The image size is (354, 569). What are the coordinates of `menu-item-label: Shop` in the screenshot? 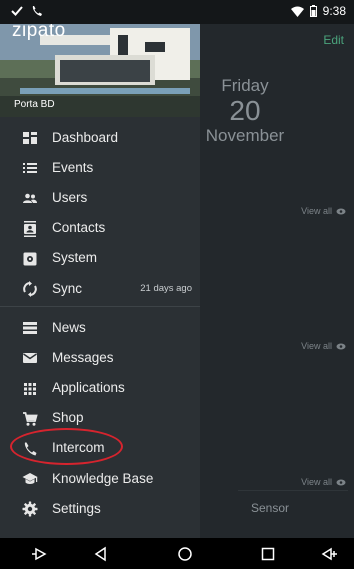 It's located at (68, 418).